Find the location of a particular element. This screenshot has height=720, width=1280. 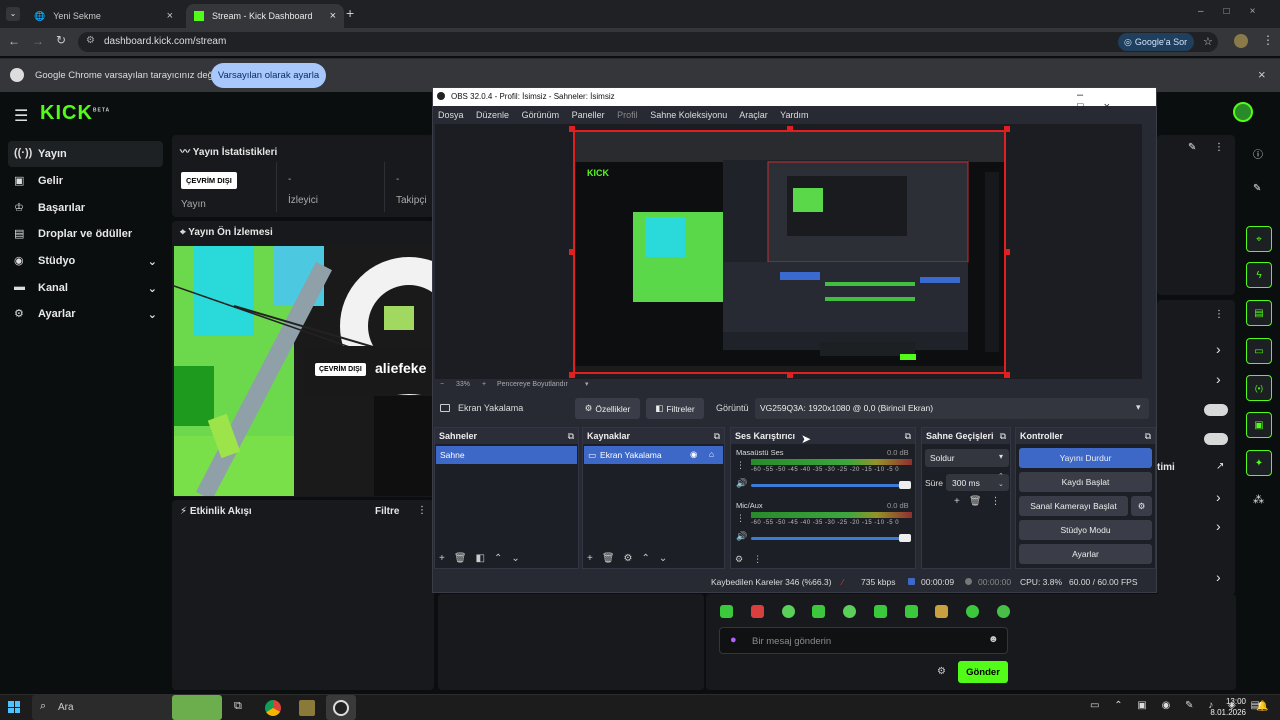

task-view-icon: ⧉ is located at coordinates (238, 706).